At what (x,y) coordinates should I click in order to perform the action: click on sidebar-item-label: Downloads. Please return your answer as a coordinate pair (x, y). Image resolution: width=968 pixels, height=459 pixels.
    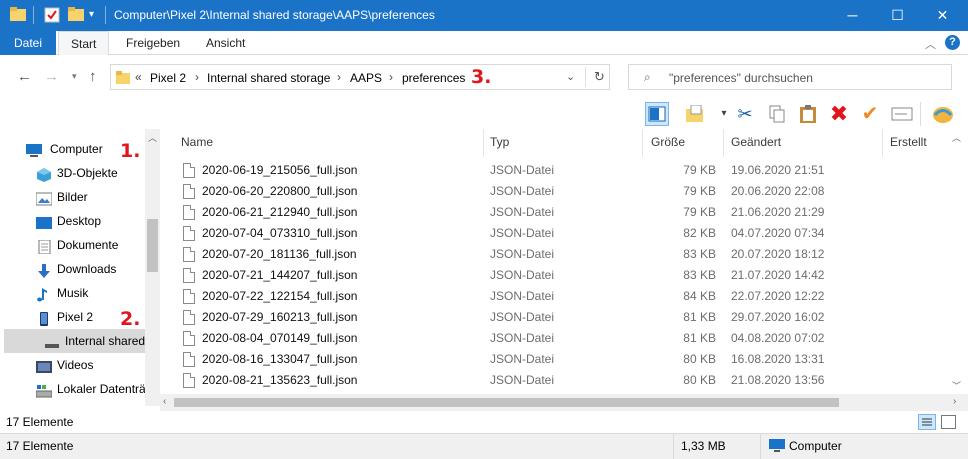
    Looking at the image, I should click on (87, 269).